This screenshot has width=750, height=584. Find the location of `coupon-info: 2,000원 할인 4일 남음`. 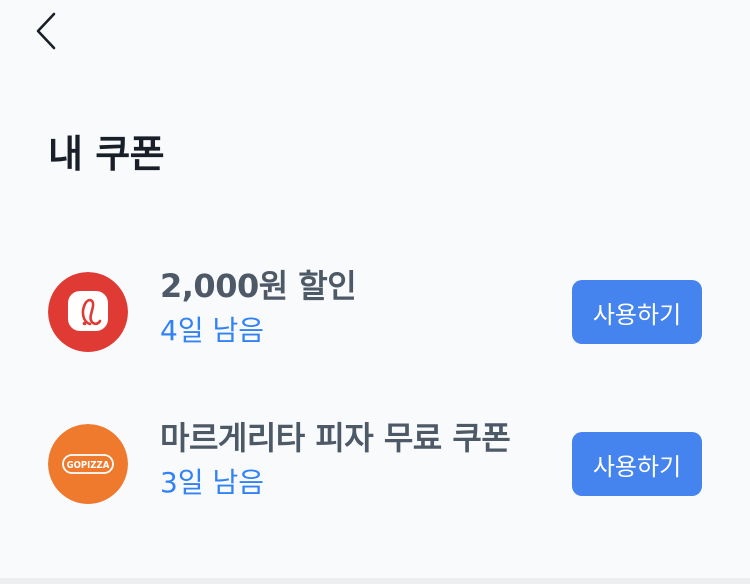

coupon-info: 2,000원 할인 4일 남음 is located at coordinates (258, 308).